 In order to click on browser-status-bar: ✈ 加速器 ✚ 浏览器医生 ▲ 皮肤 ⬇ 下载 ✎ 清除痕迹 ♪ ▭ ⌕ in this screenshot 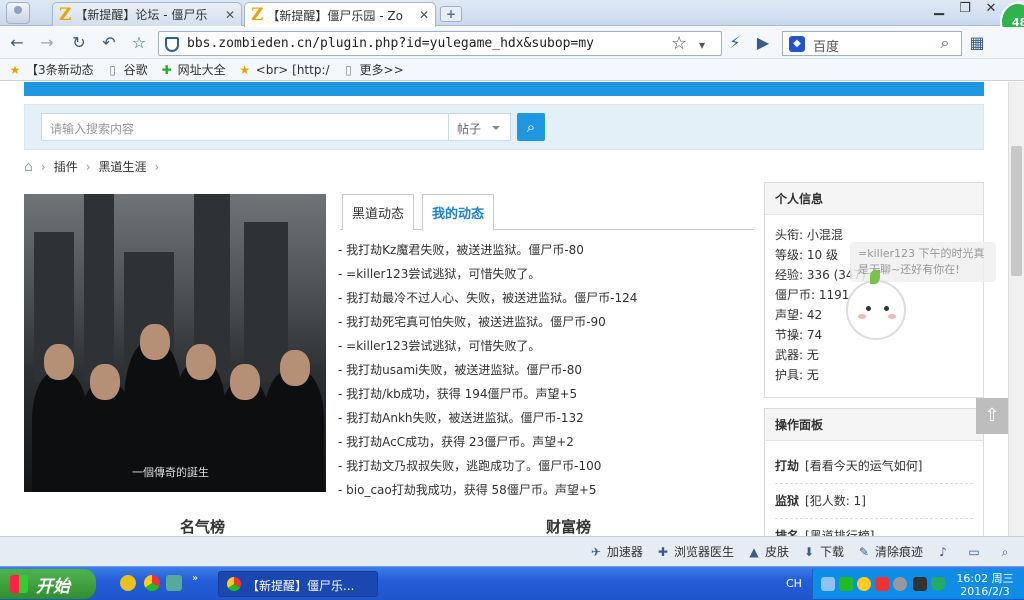, I will do `click(512, 551)`.